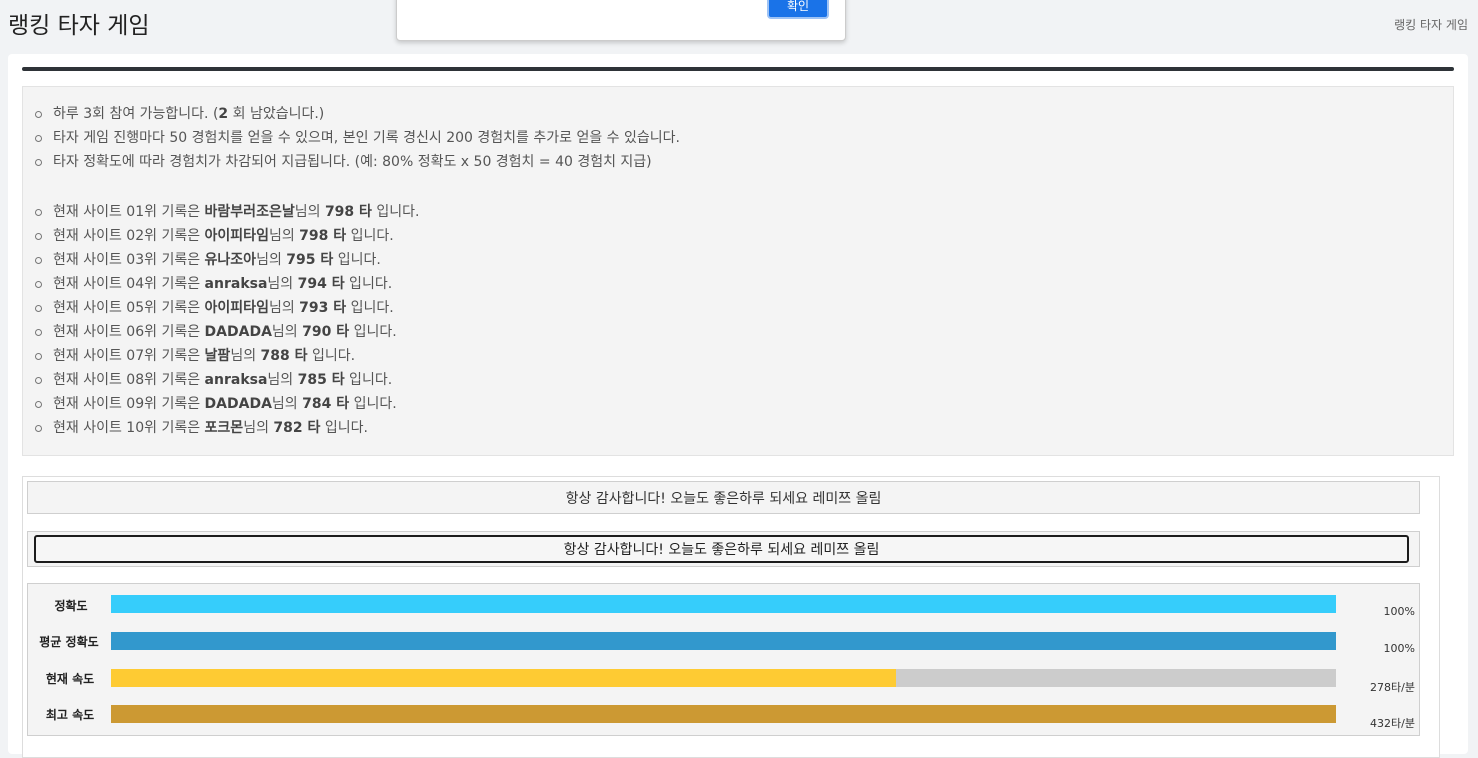  I want to click on rank-prefix: 현재 사이트 10위 기록은, so click(129, 428).